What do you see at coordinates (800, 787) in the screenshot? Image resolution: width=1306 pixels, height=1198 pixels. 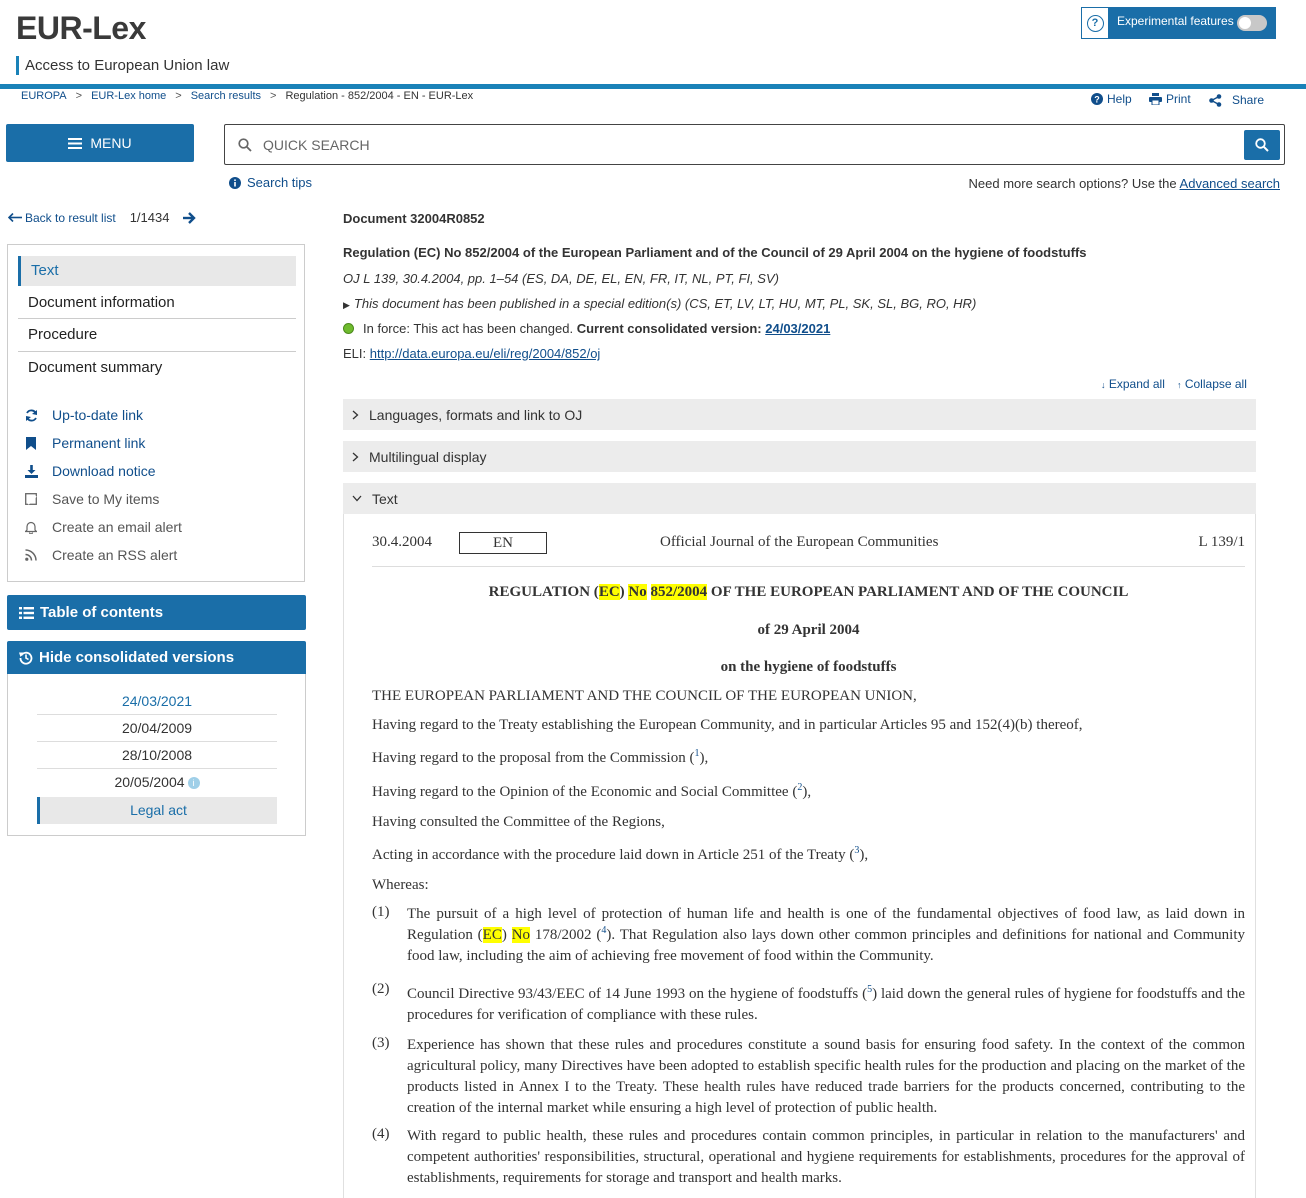 I see `footnote-link: 2` at bounding box center [800, 787].